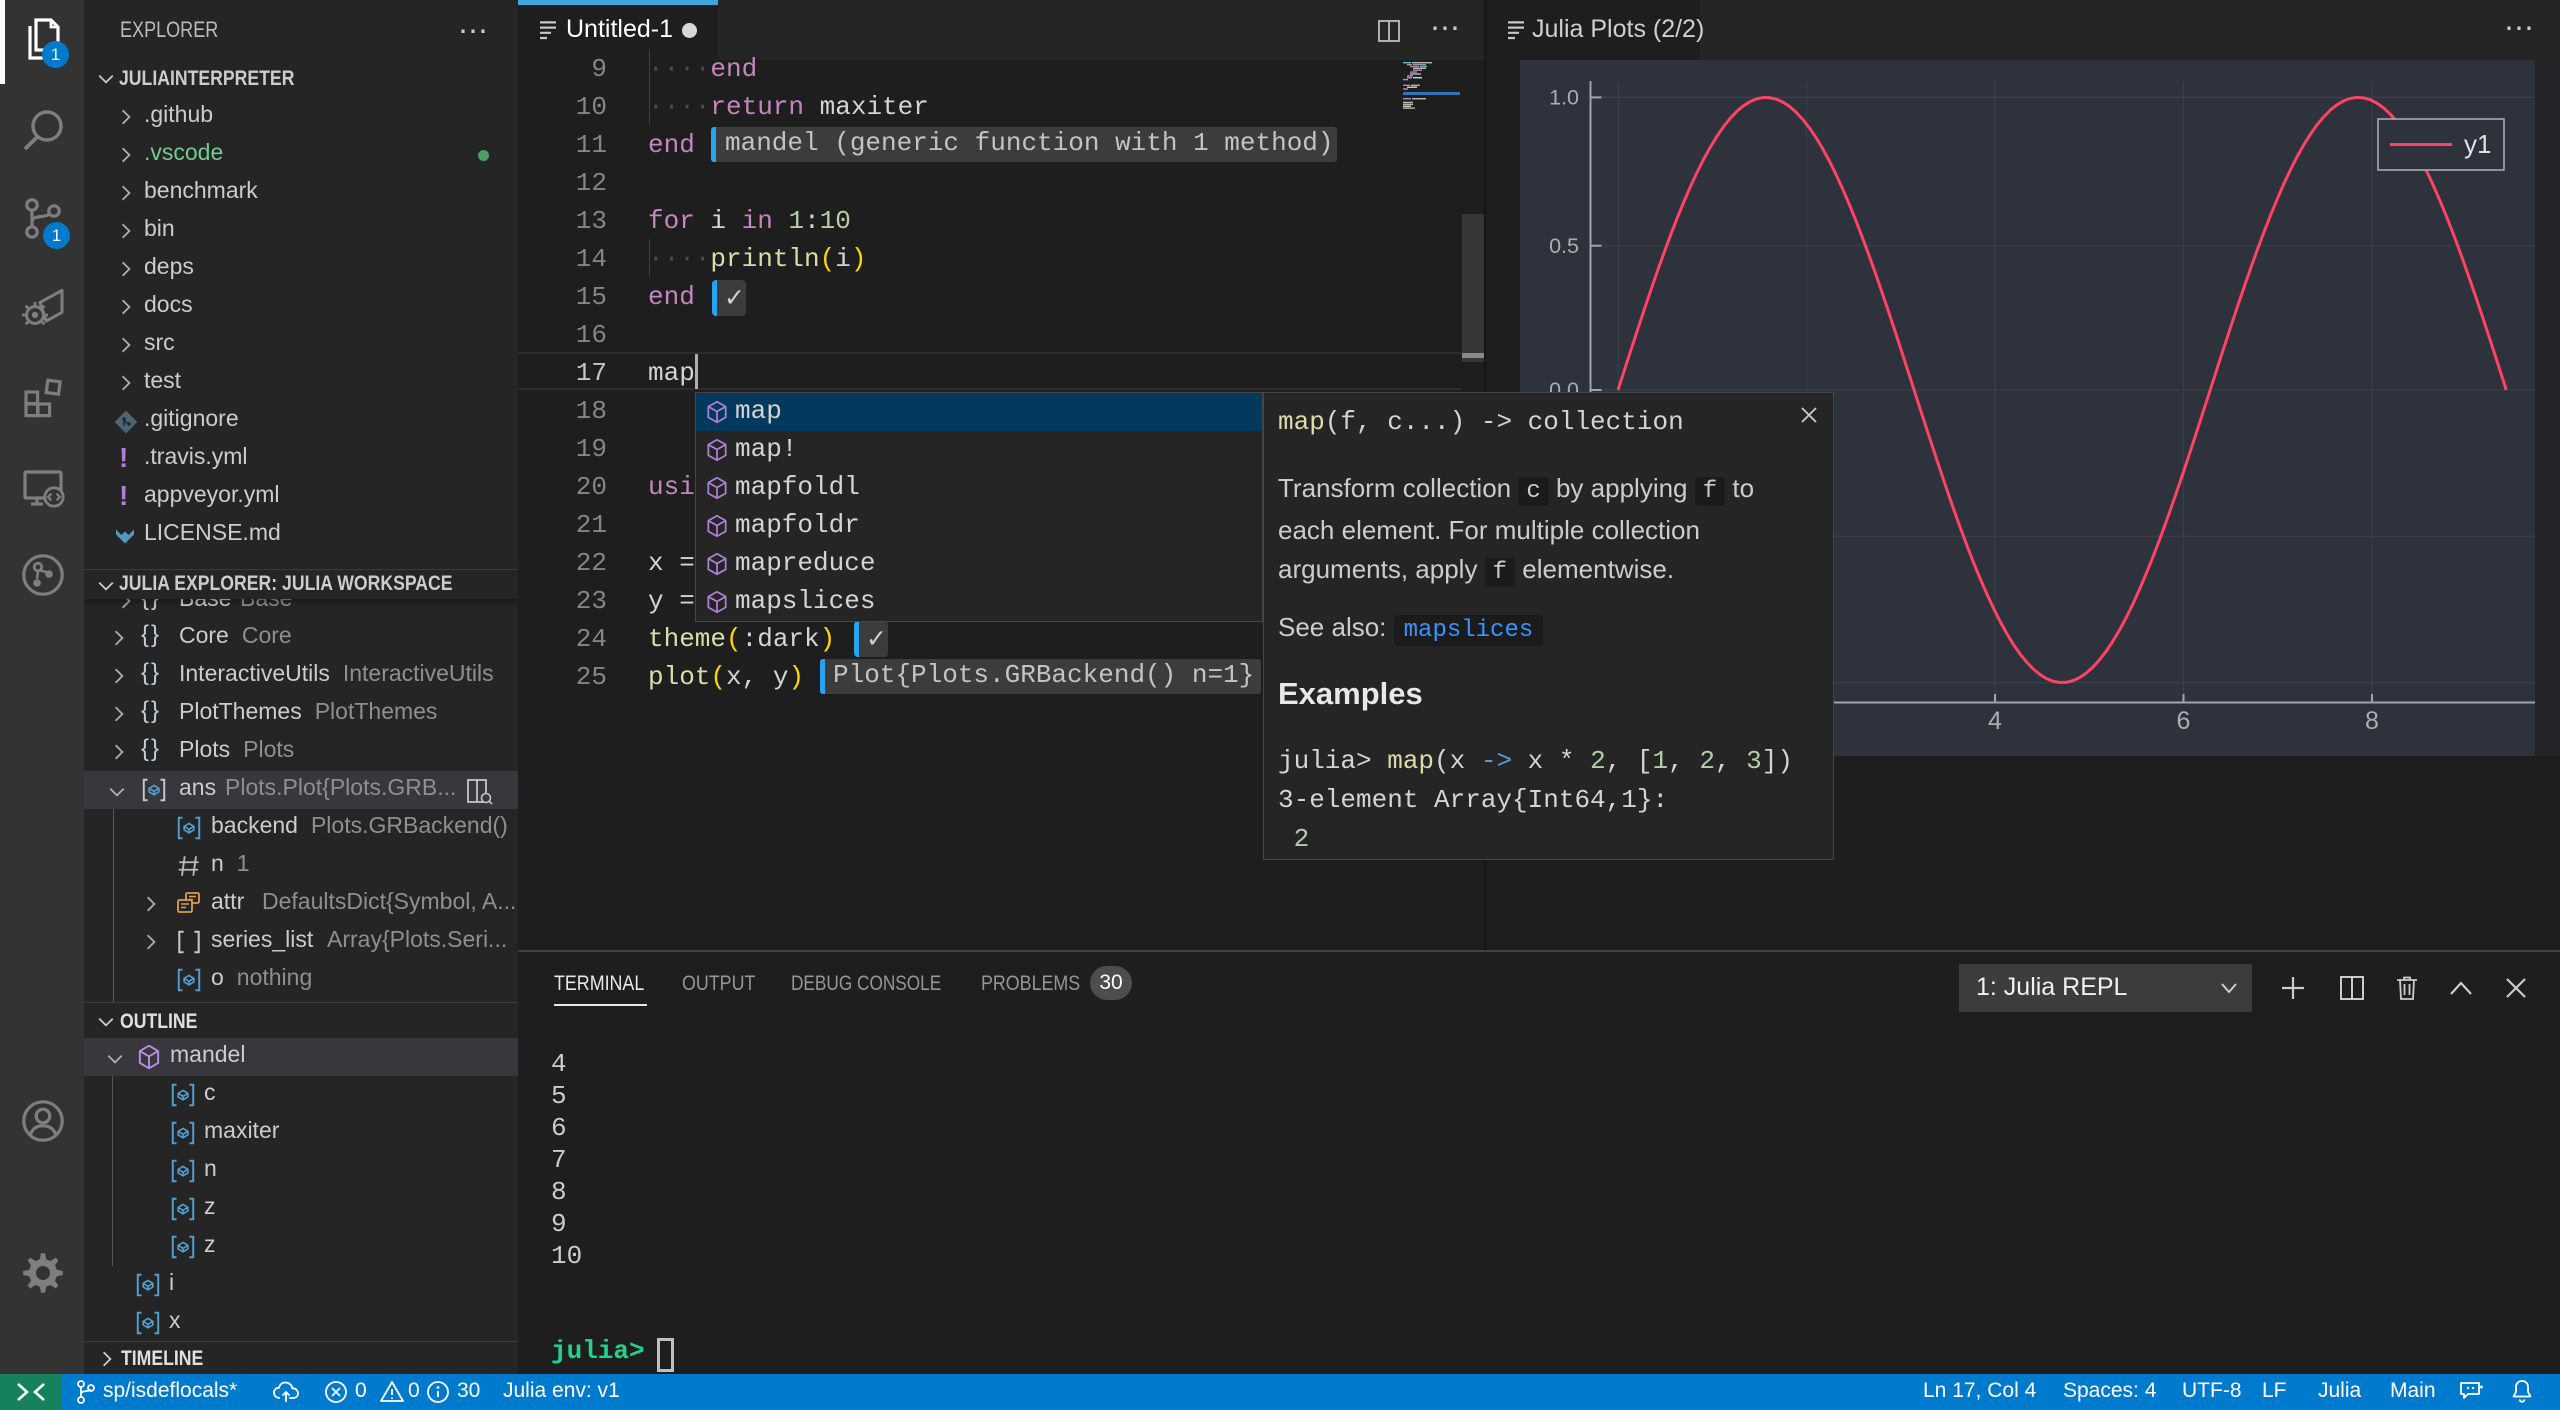  Describe the element at coordinates (2477, 144) in the screenshot. I see `svg-text: y1` at that location.